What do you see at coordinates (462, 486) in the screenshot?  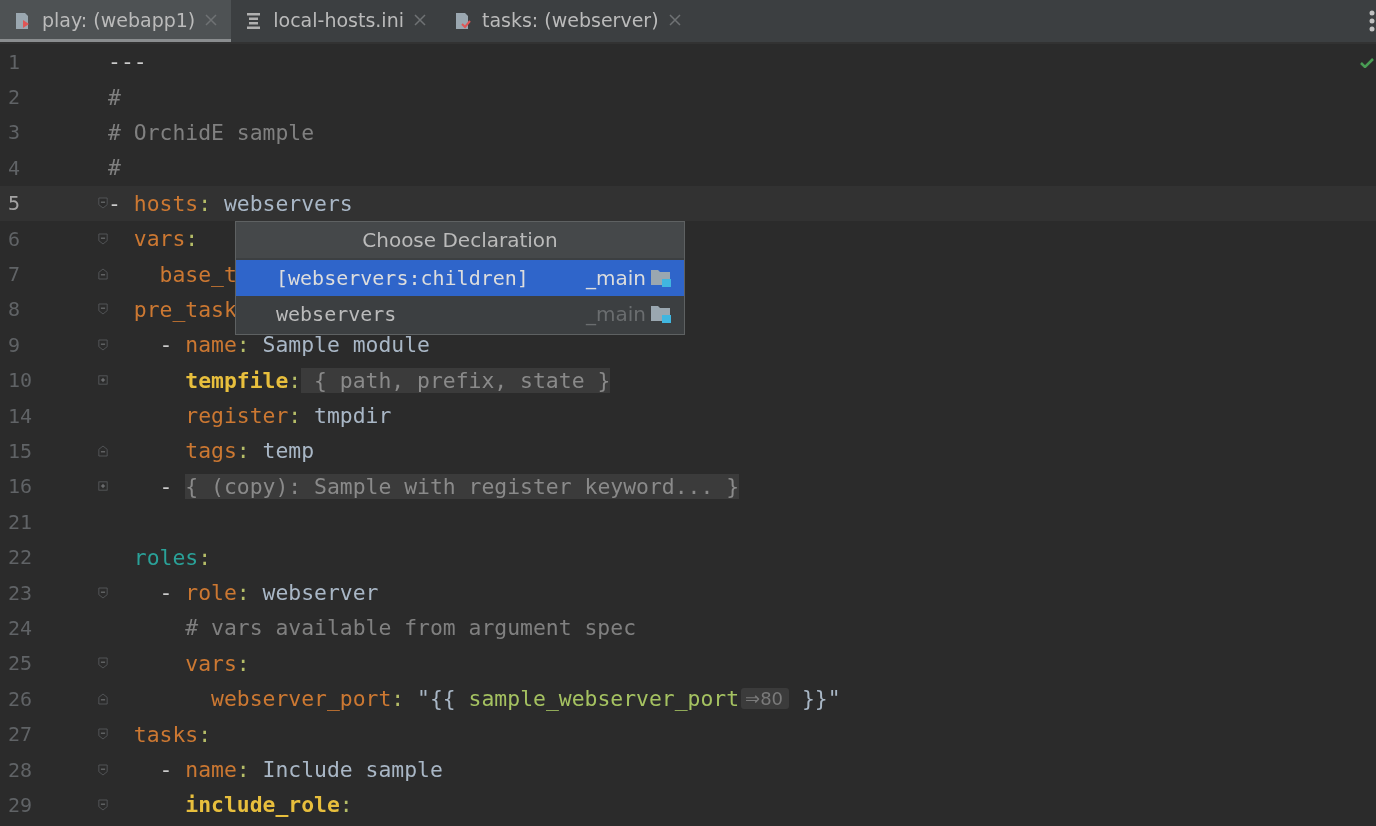 I see `folded-code: { (copy): Sample with register keyword... }` at bounding box center [462, 486].